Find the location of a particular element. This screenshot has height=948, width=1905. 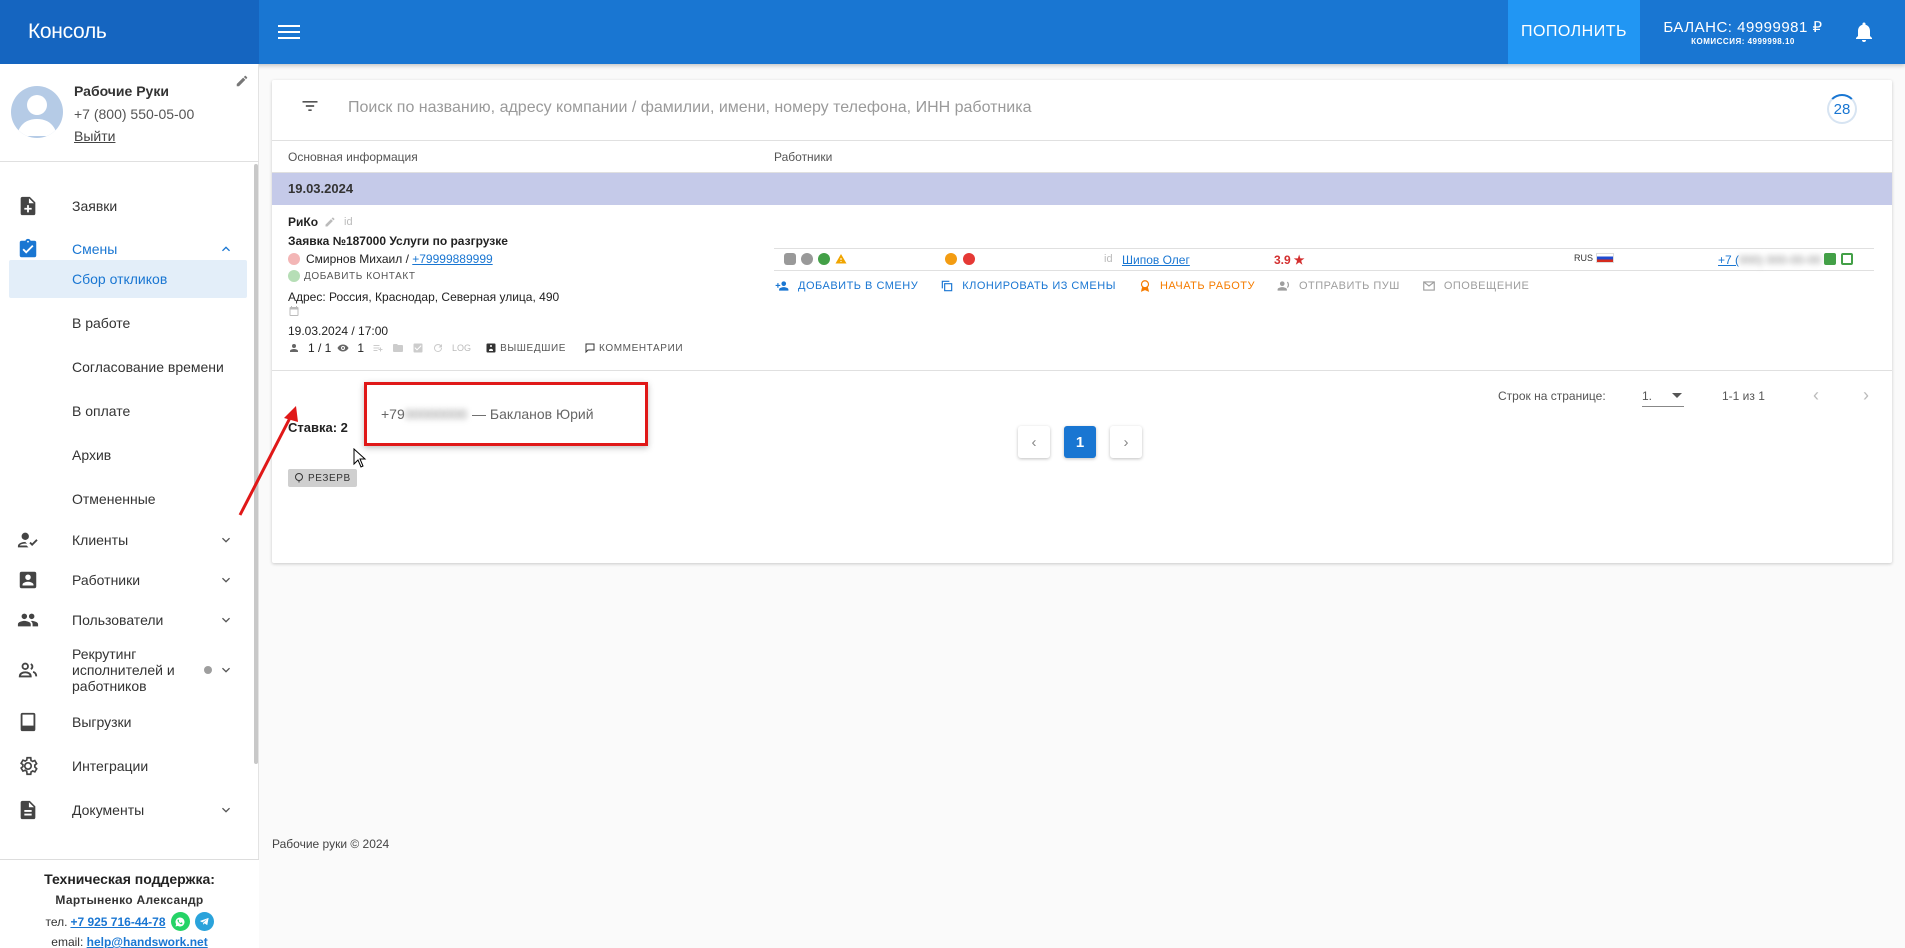

refresh-counter: 28 is located at coordinates (1842, 109).